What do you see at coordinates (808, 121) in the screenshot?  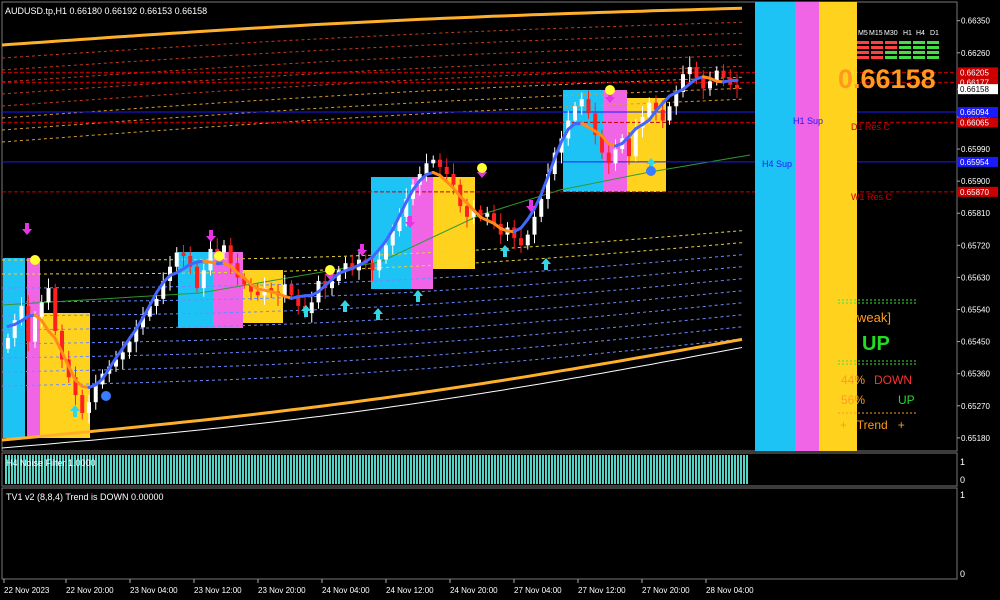 I see `level-h1-sup: H1 Sup` at bounding box center [808, 121].